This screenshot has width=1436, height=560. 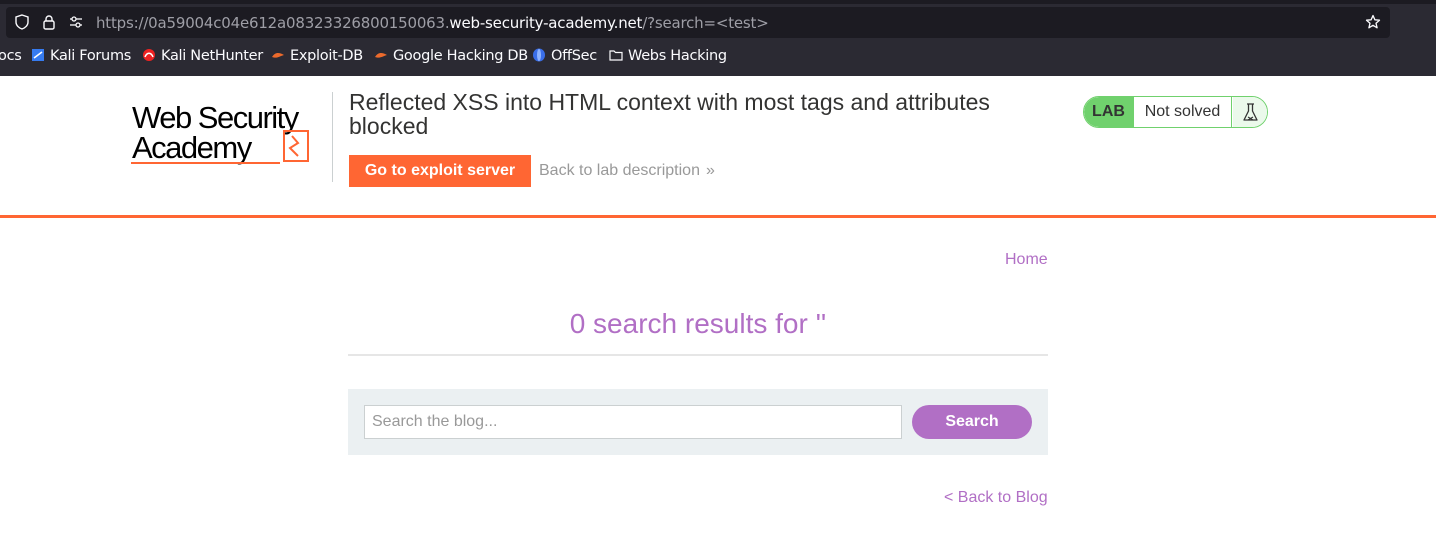 I want to click on back-to-blog-link: < Back to Blog, so click(x=996, y=498).